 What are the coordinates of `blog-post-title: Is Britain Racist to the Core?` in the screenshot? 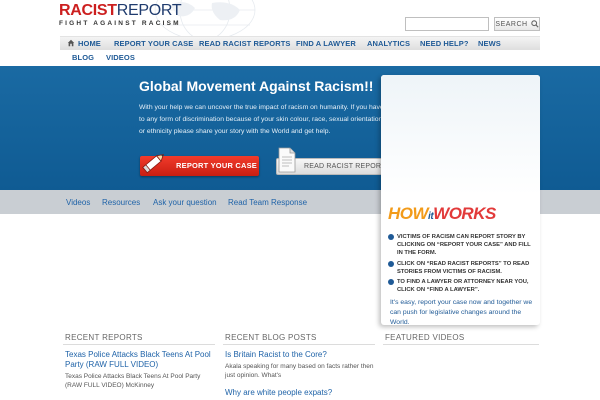 It's located at (300, 355).